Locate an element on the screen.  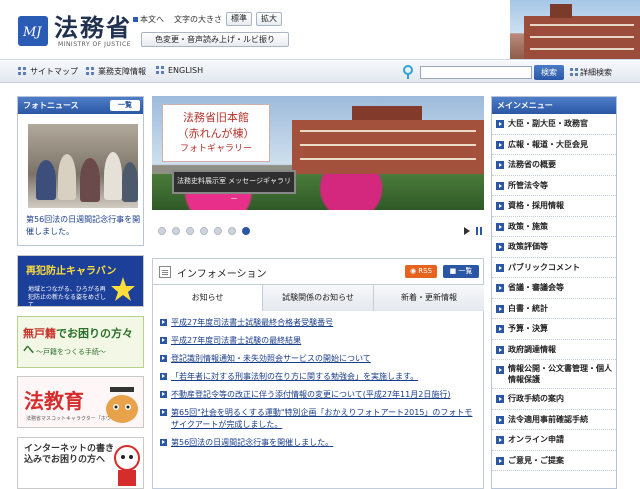
menu-item-label: ご意見・ご提案 is located at coordinates (536, 460).